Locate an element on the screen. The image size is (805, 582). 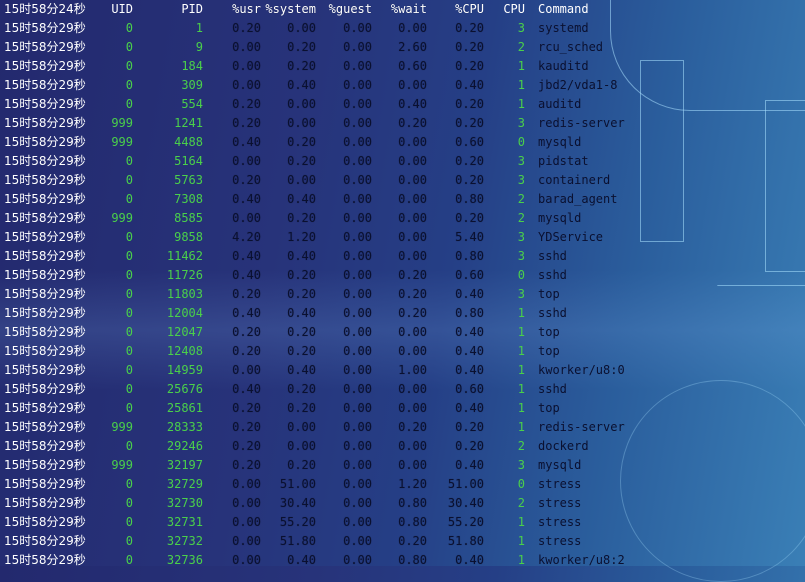
process-row: 15时58分29秒 0 11462 0.40 0.40 0.00 0.00 0.80 3 sshd is located at coordinates (402, 256).